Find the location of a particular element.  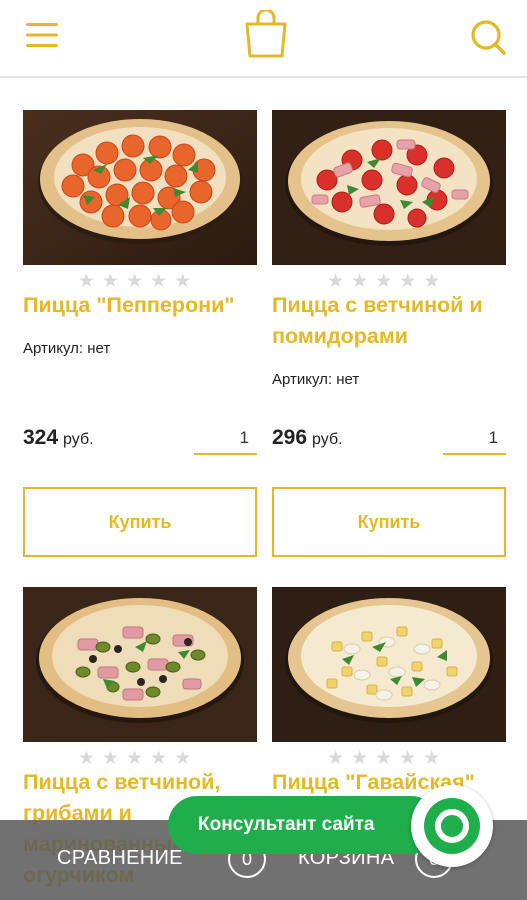

compare-link: СРАВНЕНИЕ is located at coordinates (120, 858).